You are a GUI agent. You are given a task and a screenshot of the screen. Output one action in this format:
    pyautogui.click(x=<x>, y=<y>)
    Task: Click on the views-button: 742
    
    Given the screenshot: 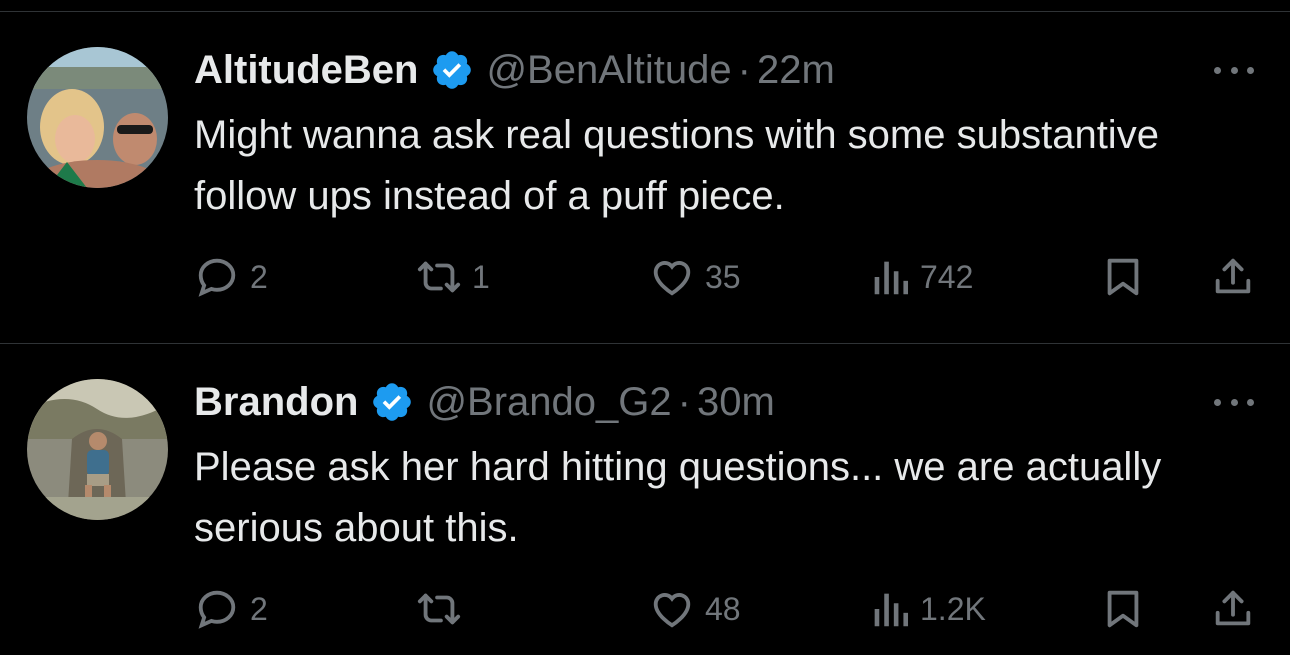 What is the action you would take?
    pyautogui.click(x=921, y=277)
    